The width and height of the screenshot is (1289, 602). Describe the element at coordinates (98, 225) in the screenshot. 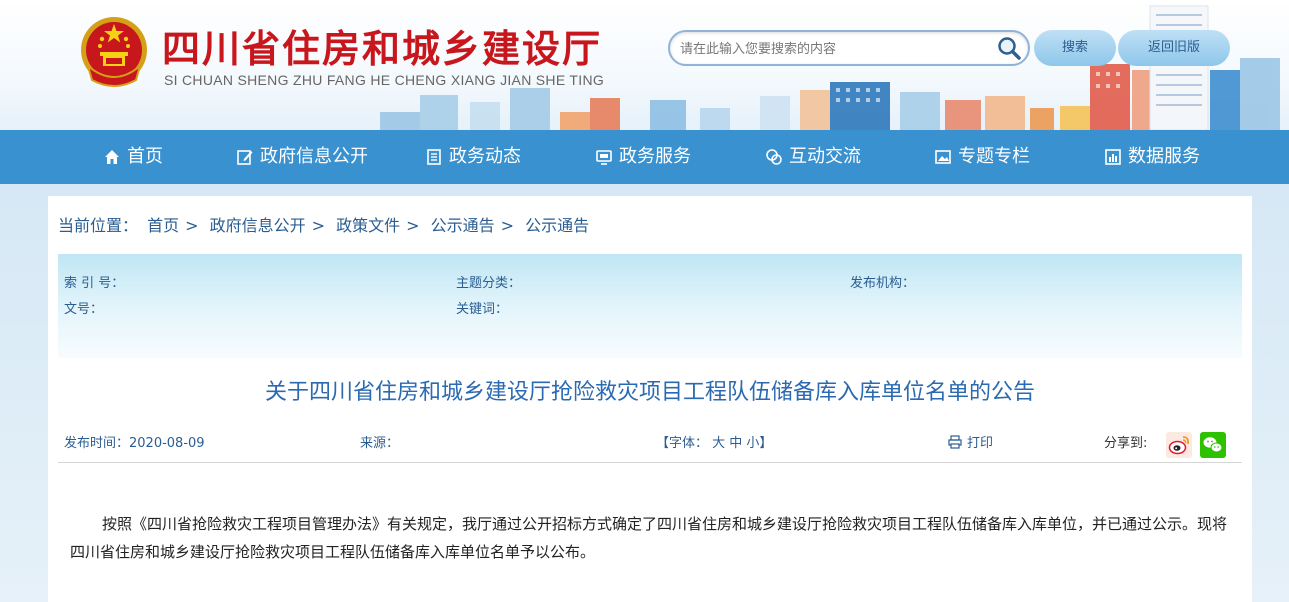

I see `breadcrumb-prefix: 当前位置：` at that location.